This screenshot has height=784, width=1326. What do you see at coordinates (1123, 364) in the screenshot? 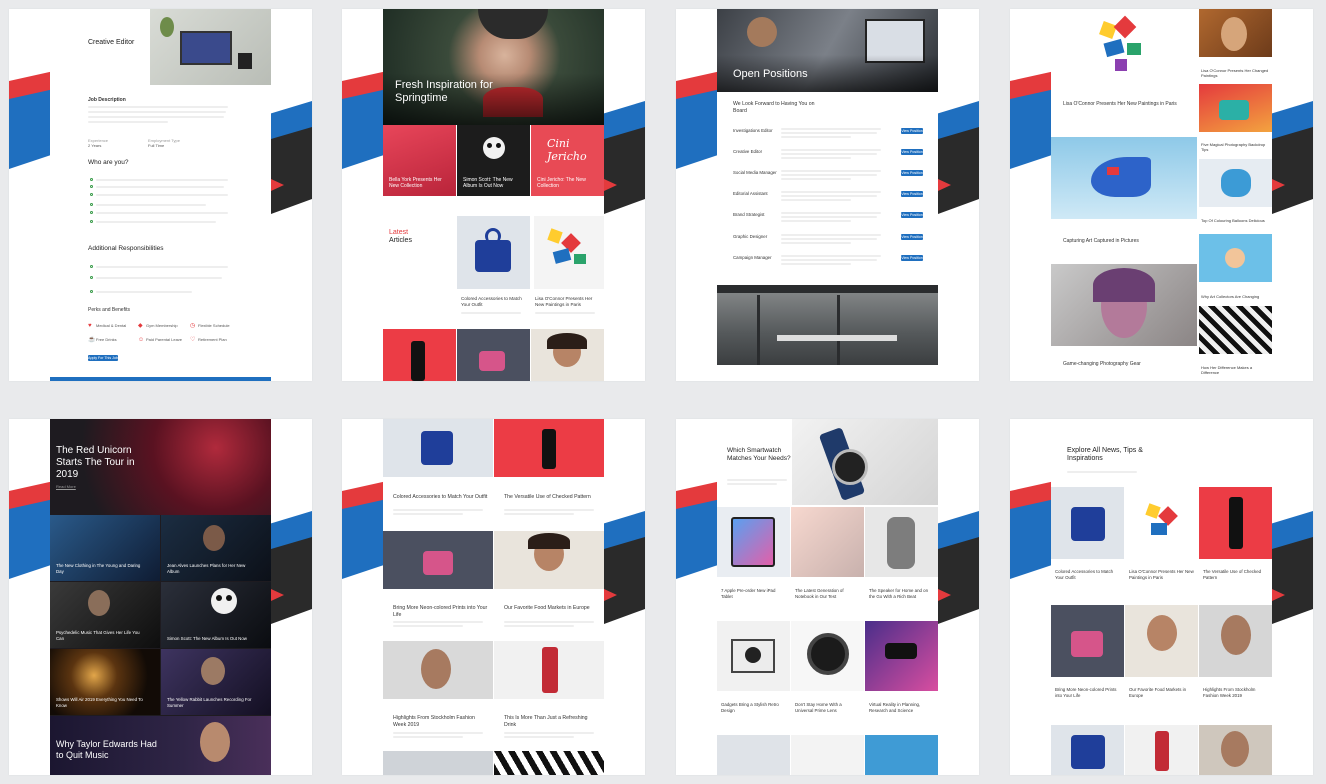
I see `article-title: Game-changing Photography Gear` at bounding box center [1123, 364].